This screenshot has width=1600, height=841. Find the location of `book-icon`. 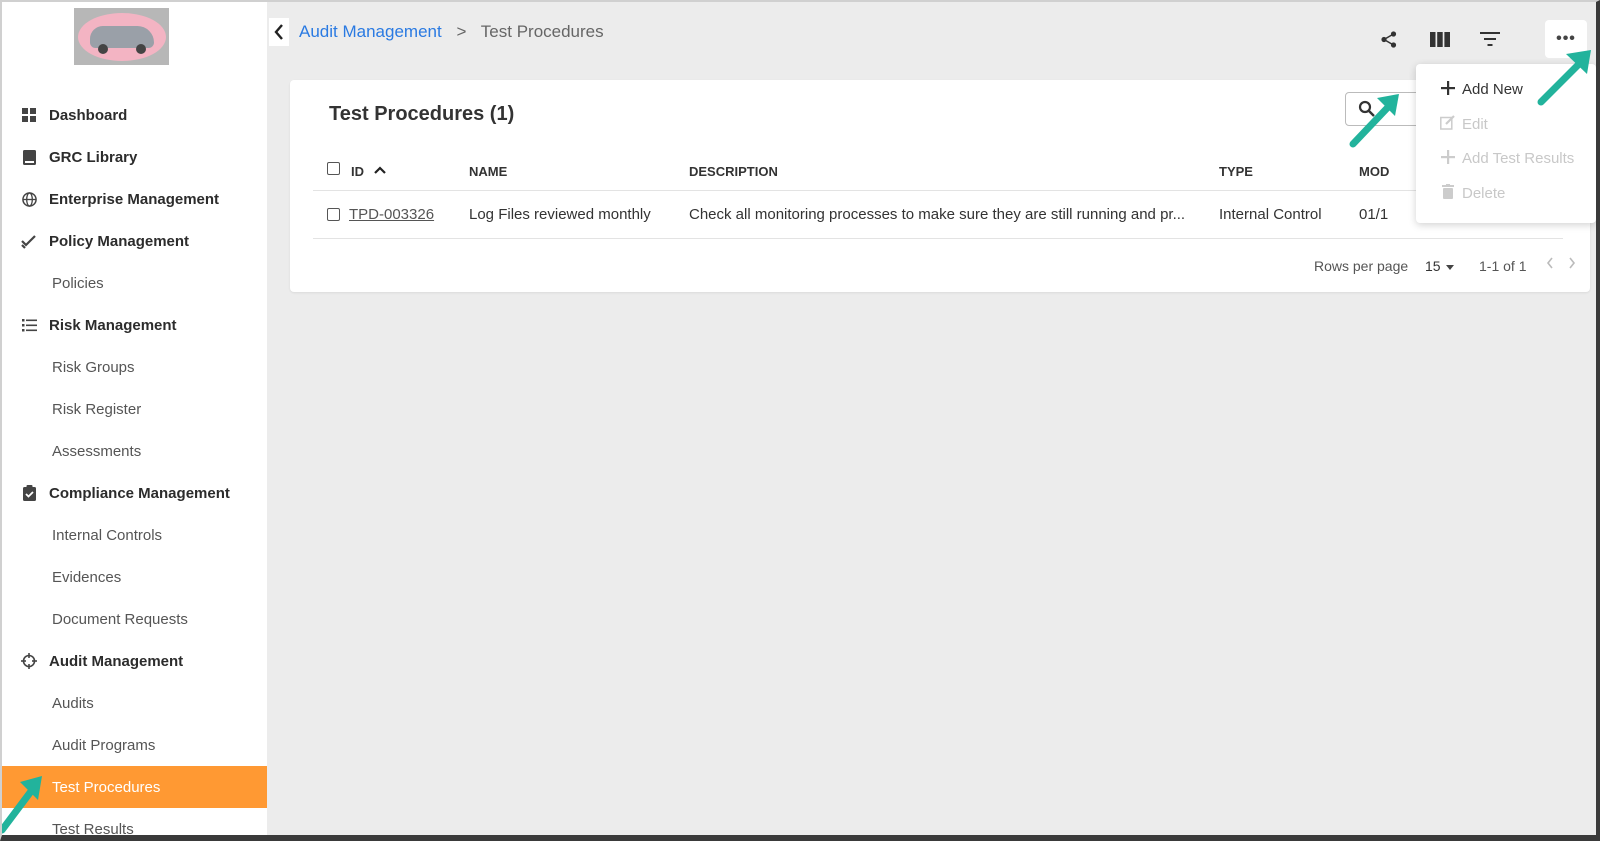

book-icon is located at coordinates (29, 157).